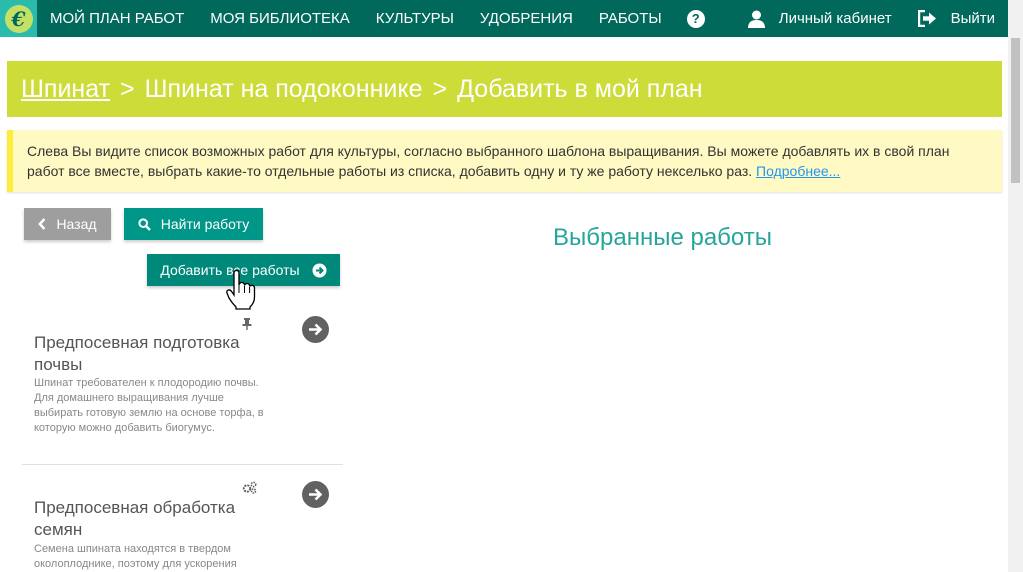 Image resolution: width=1023 pixels, height=572 pixels. I want to click on nav-crops: КУЛЬТУРЫ, so click(415, 18).